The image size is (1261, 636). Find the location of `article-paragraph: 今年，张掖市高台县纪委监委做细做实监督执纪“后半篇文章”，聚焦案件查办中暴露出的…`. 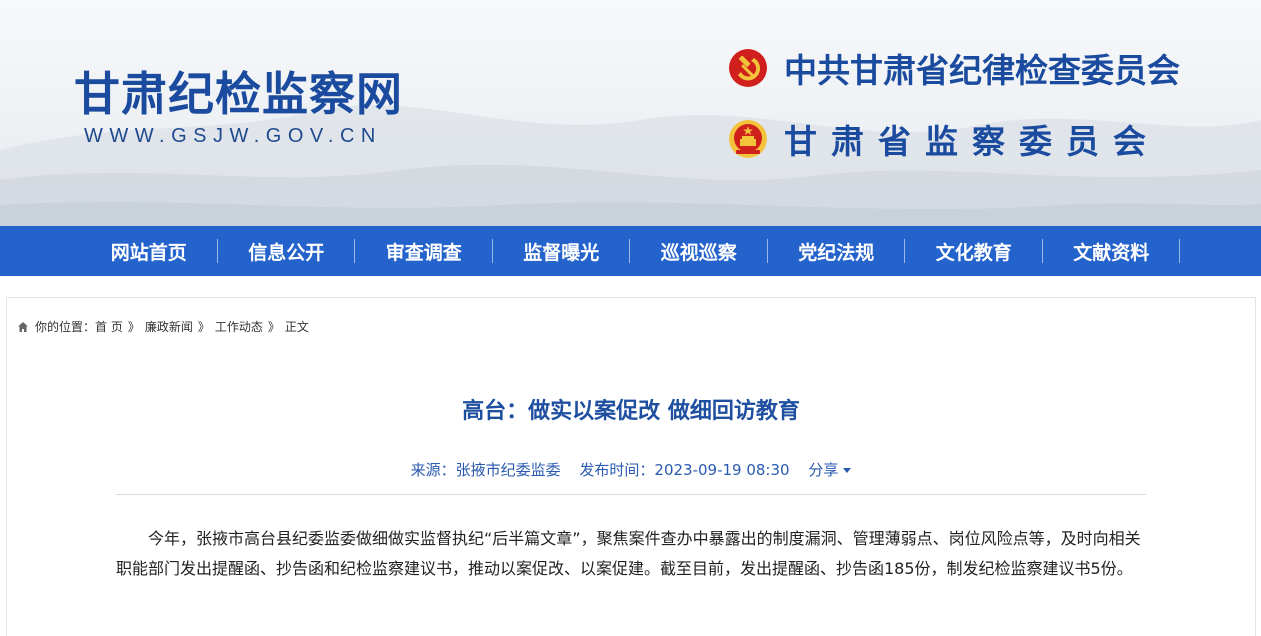

article-paragraph: 今年，张掖市高台县纪委监委做细做实监督执纪“后半篇文章”，聚焦案件查办中暴露出的… is located at coordinates (628, 553).